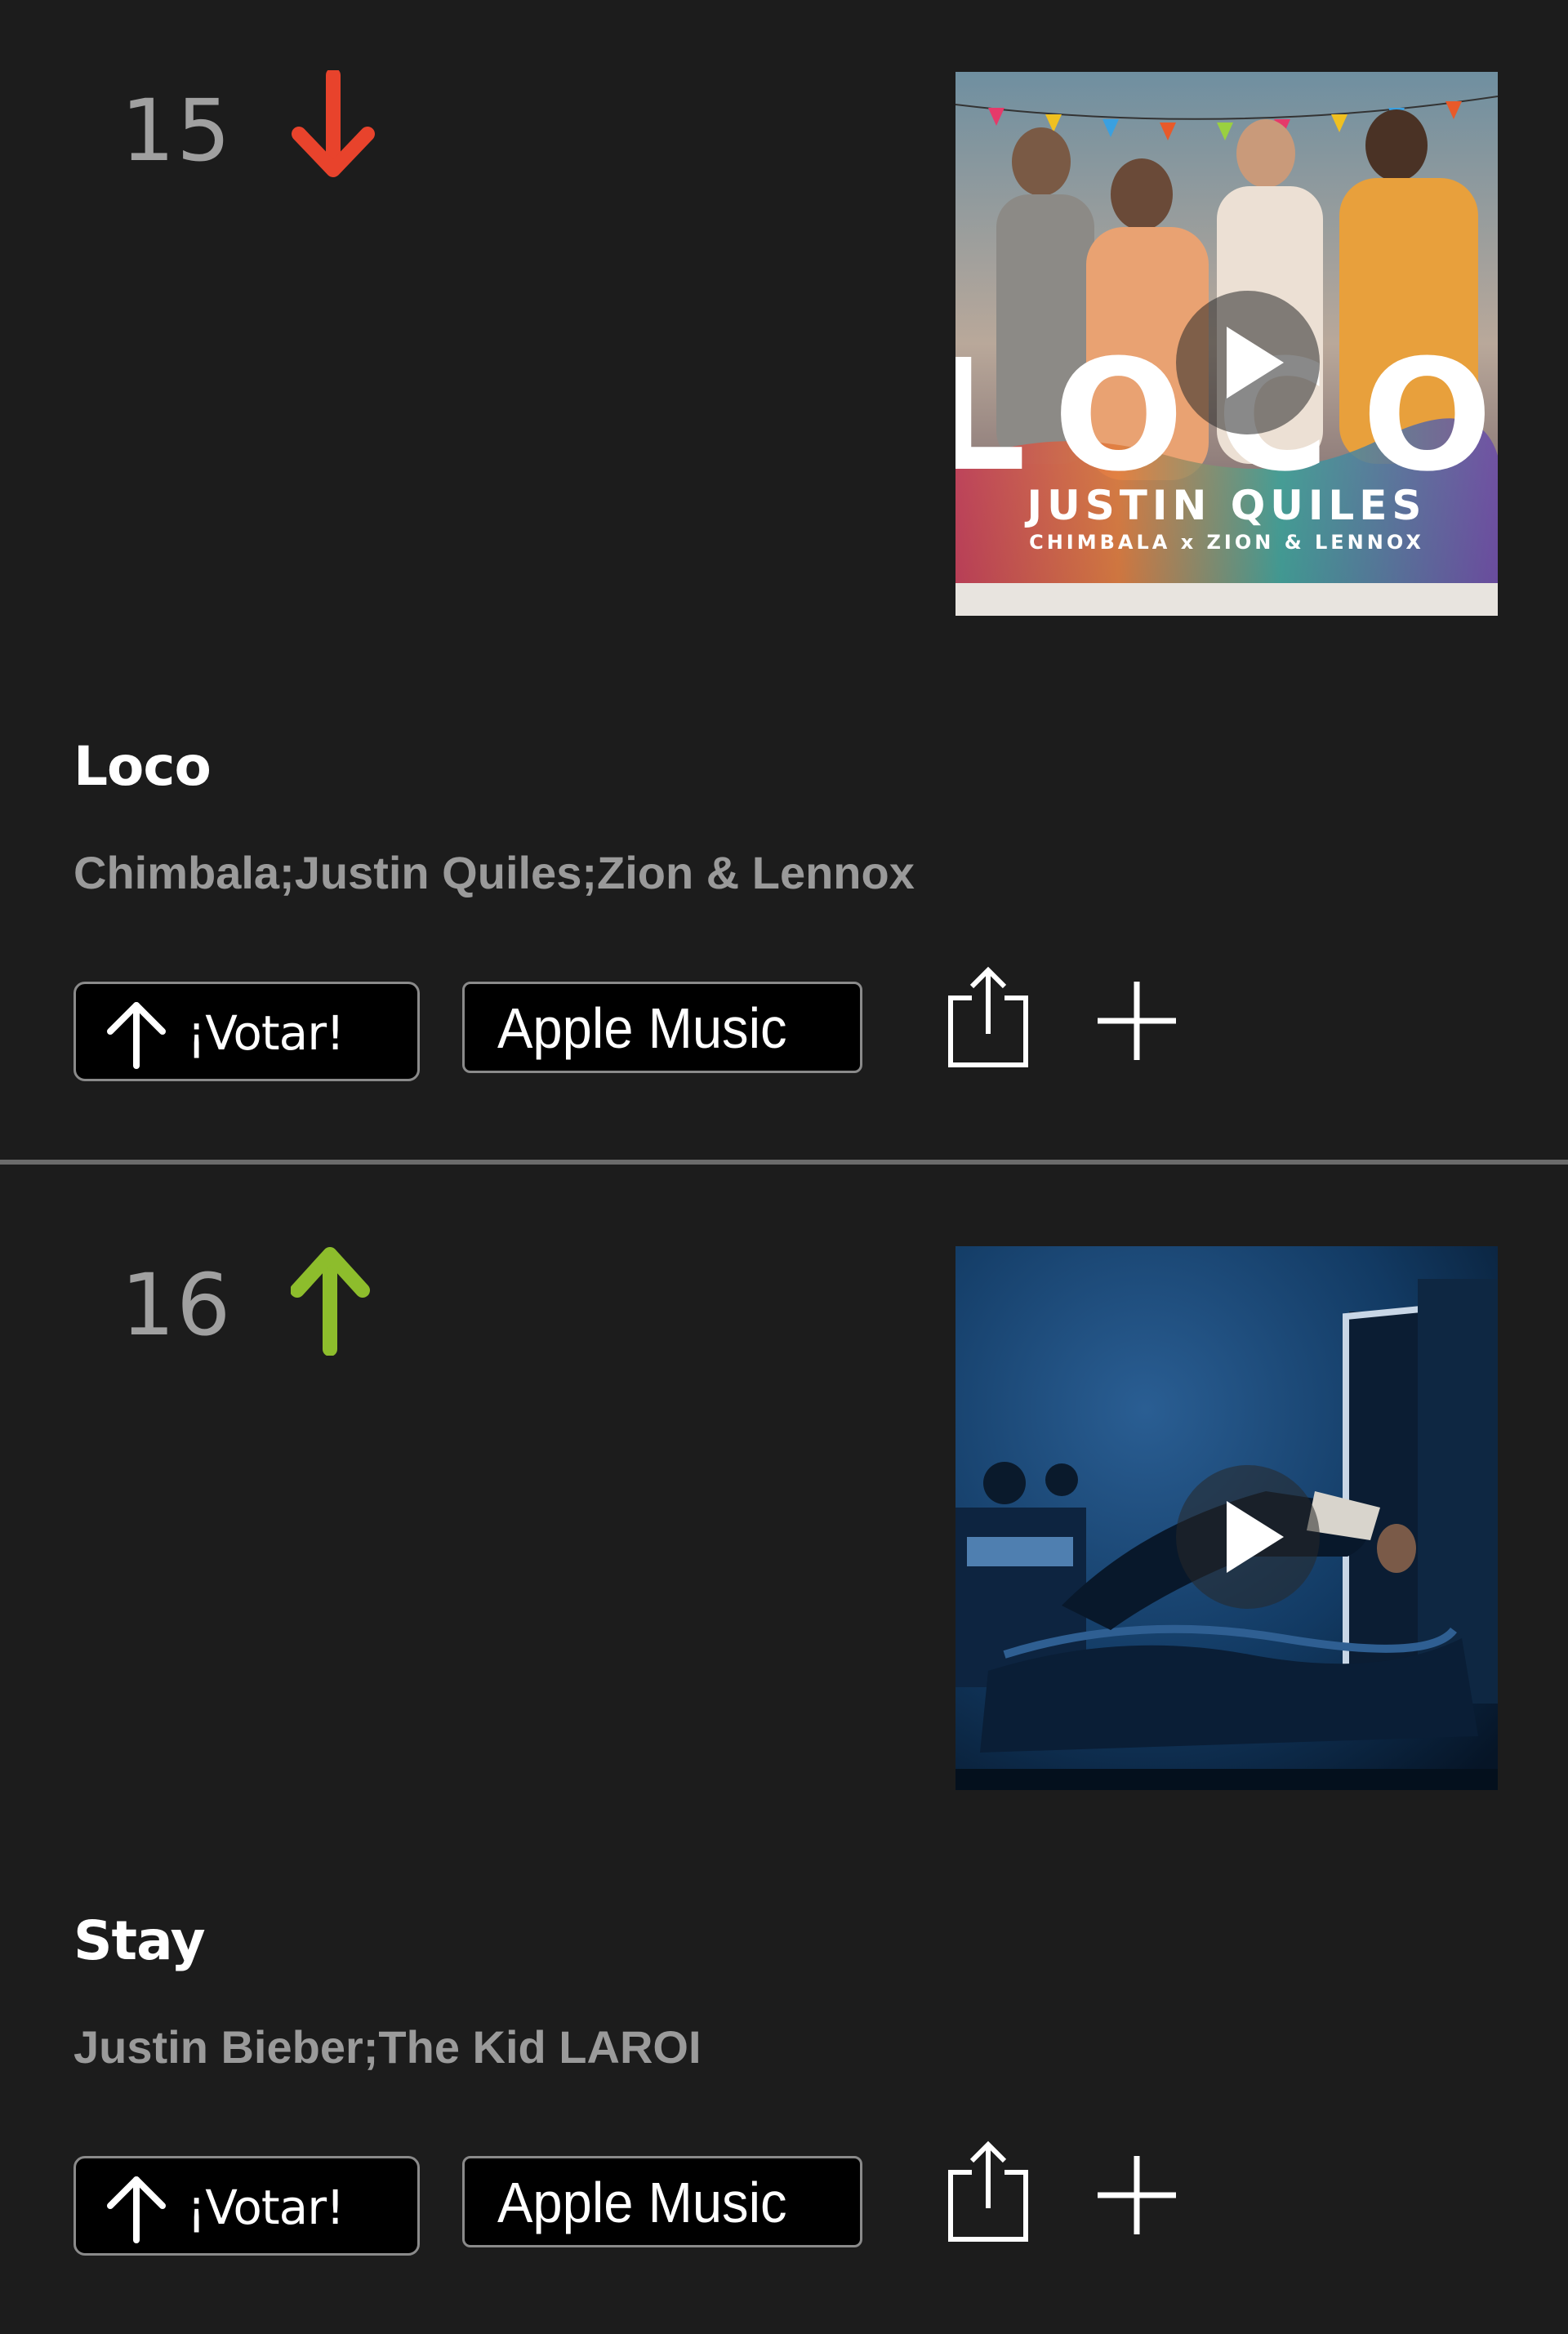 This screenshot has width=1568, height=2334. Describe the element at coordinates (388, 2047) in the screenshot. I see `song-artists: Justin Bieber;The Kid LAROI` at that location.